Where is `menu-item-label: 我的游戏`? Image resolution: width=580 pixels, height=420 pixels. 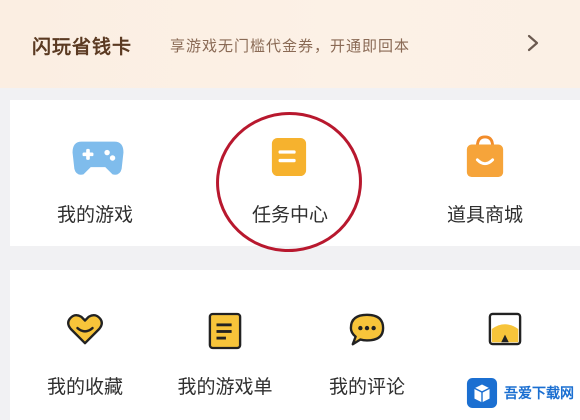
menu-item-label: 我的游戏 is located at coordinates (94, 215).